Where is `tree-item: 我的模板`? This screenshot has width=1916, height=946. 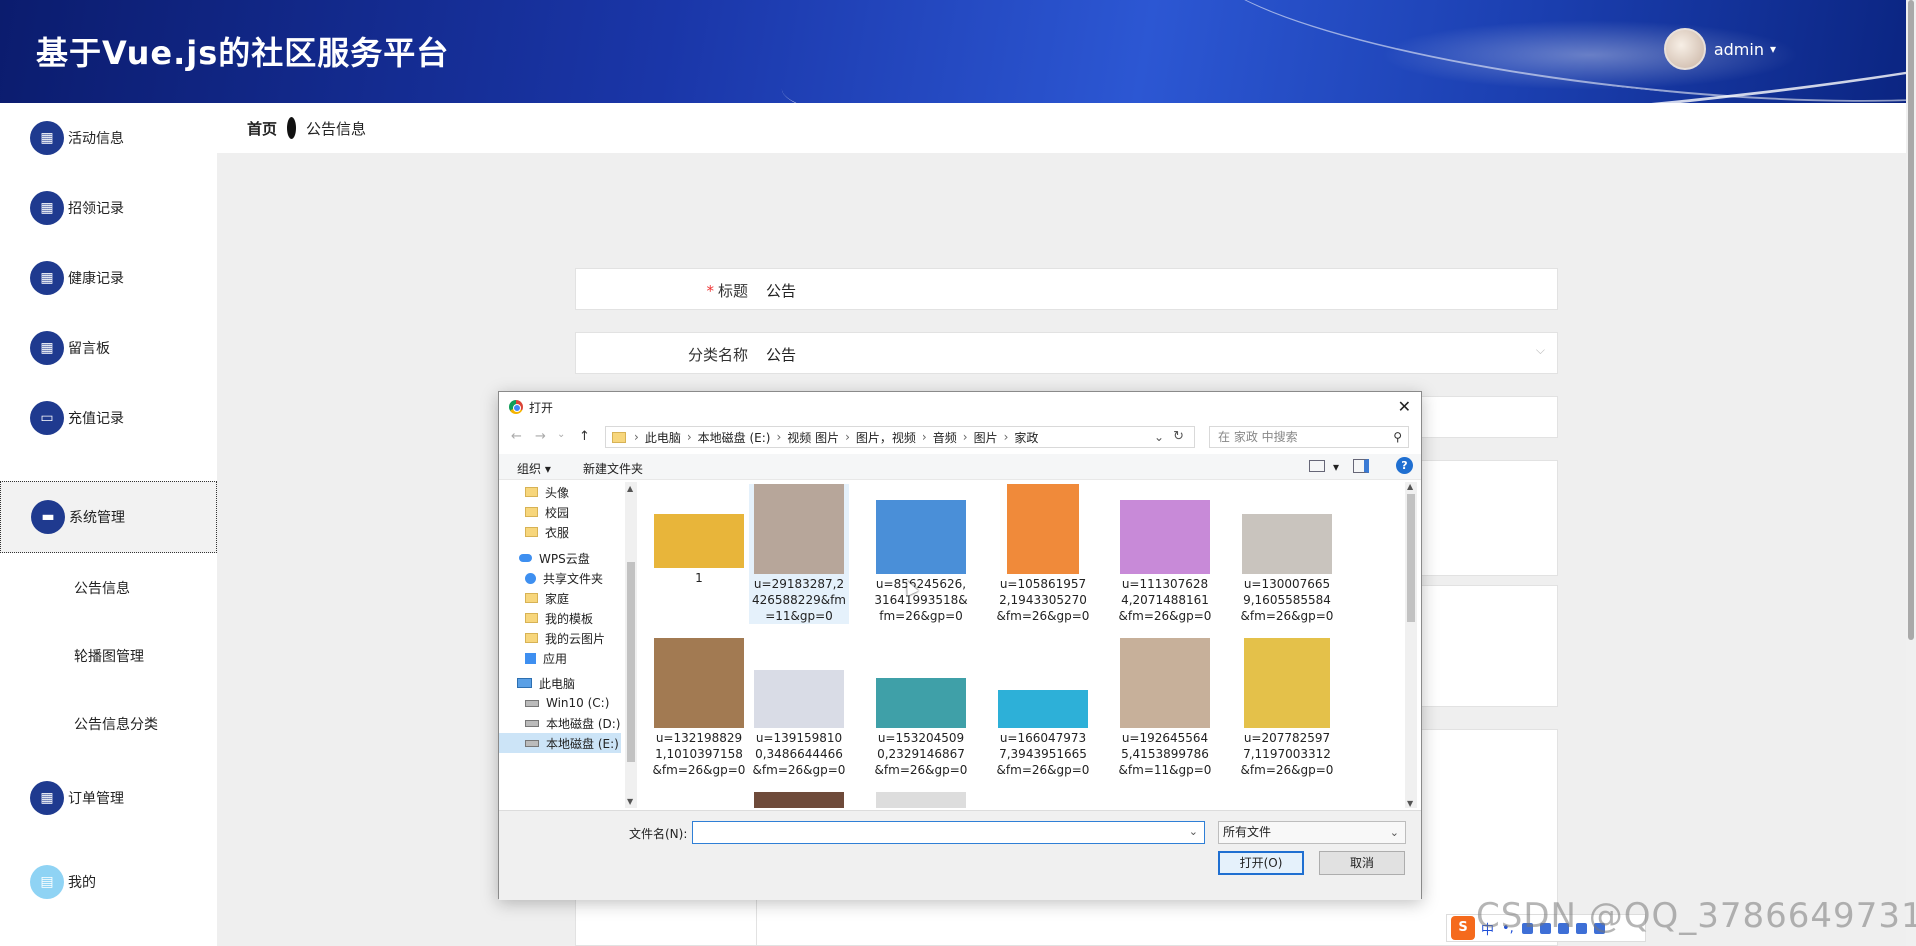 tree-item: 我的模板 is located at coordinates (560, 618).